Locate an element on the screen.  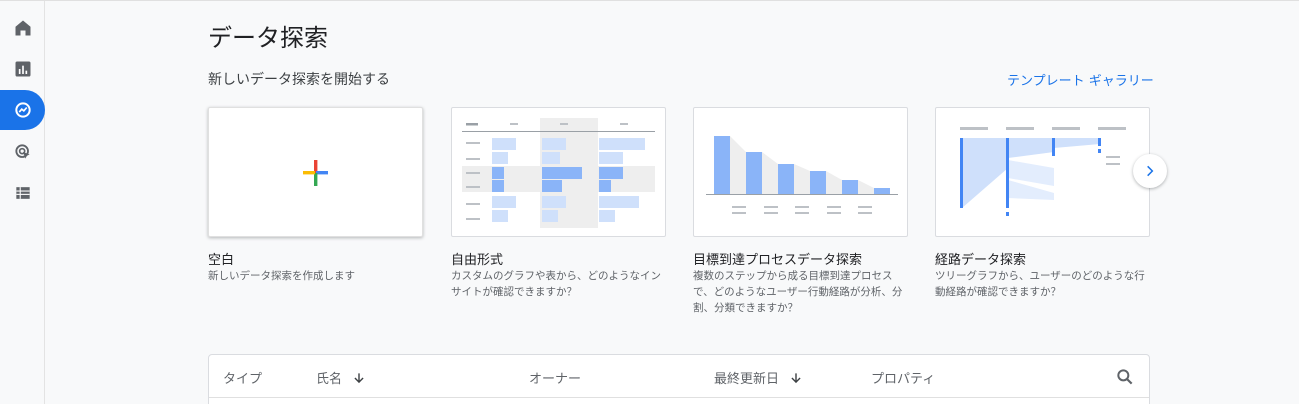
explore-icon is located at coordinates (22, 110).